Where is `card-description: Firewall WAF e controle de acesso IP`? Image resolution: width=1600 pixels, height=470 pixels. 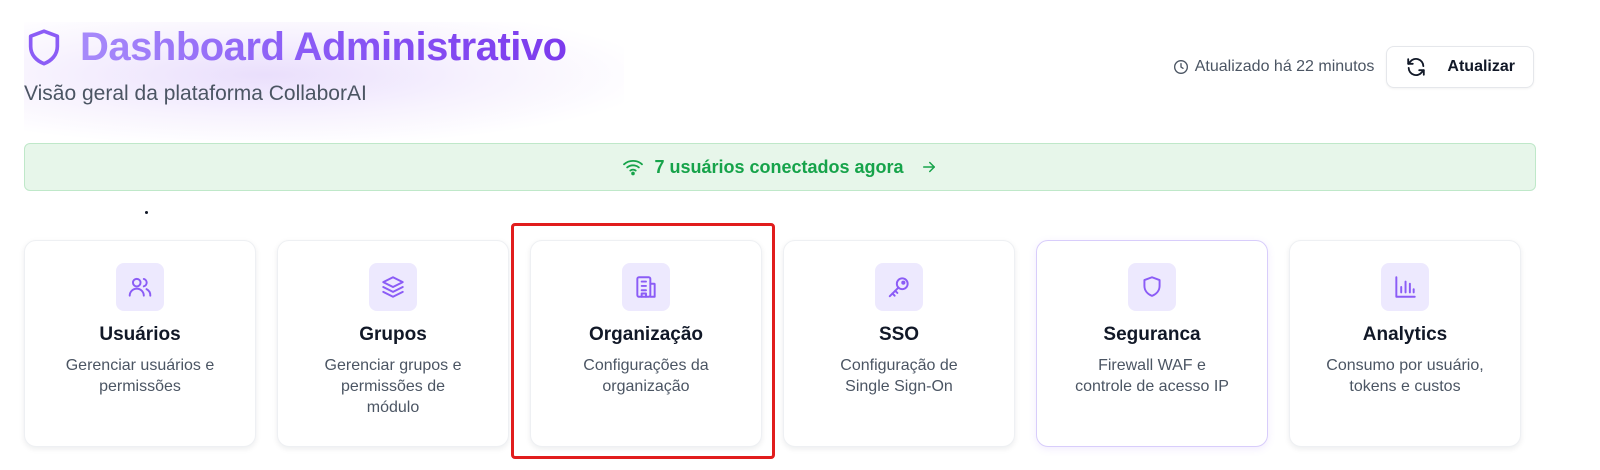 card-description: Firewall WAF e controle de acesso IP is located at coordinates (1152, 376).